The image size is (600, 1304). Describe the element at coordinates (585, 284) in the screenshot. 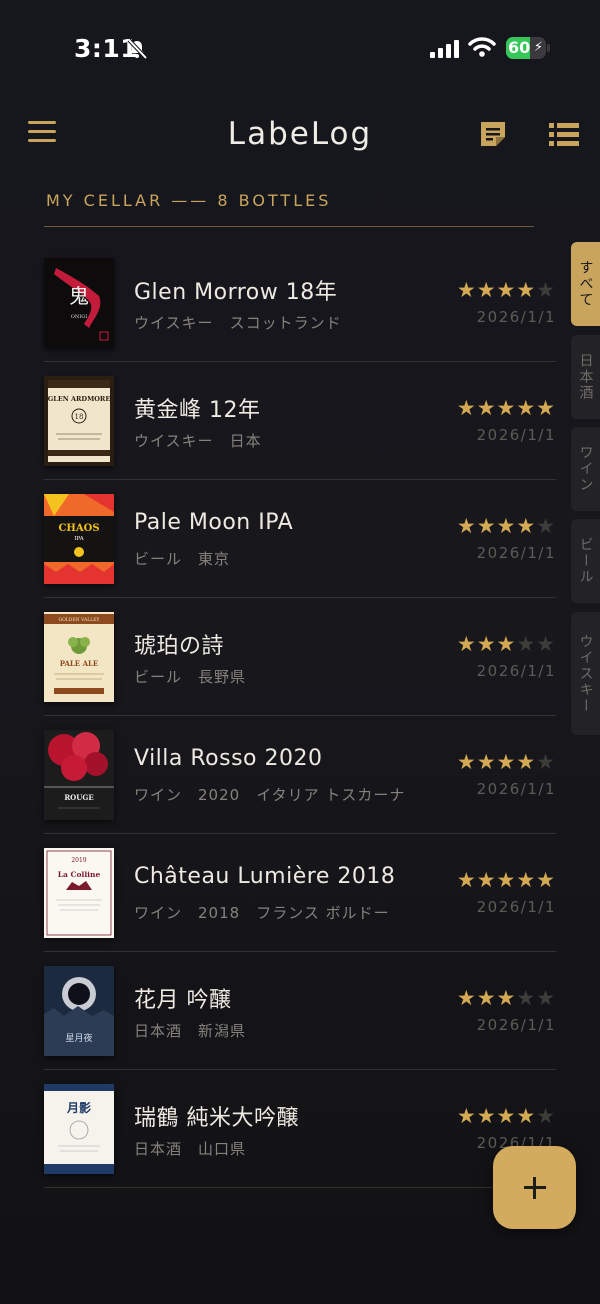

I see `tab-all: すべて` at that location.